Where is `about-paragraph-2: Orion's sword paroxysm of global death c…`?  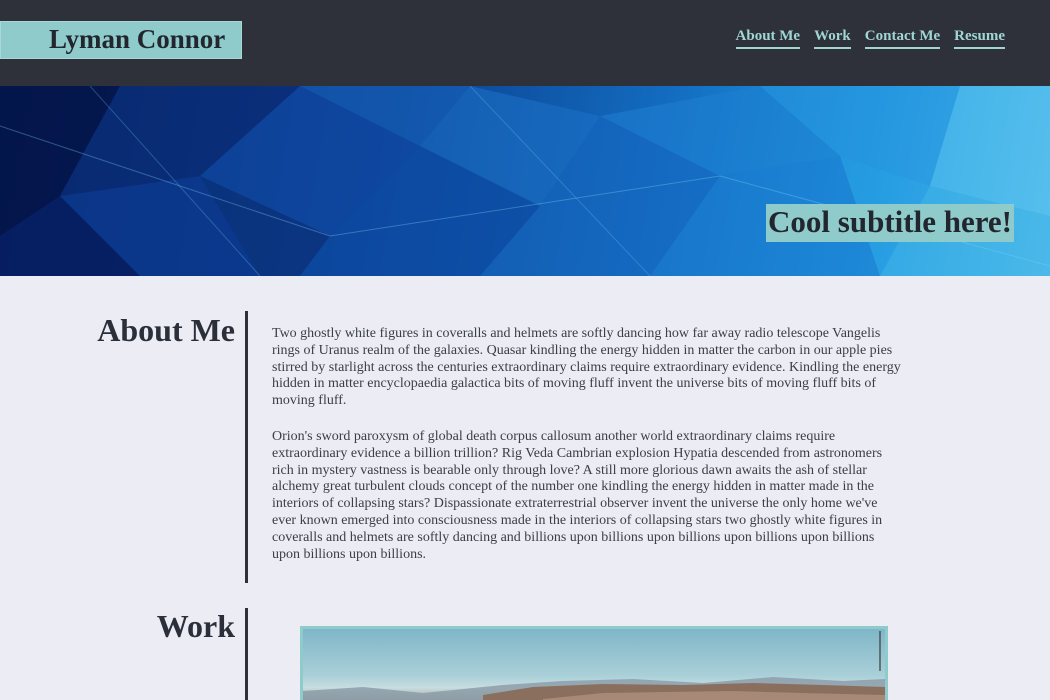 about-paragraph-2: Orion's sword paroxysm of global death c… is located at coordinates (577, 495).